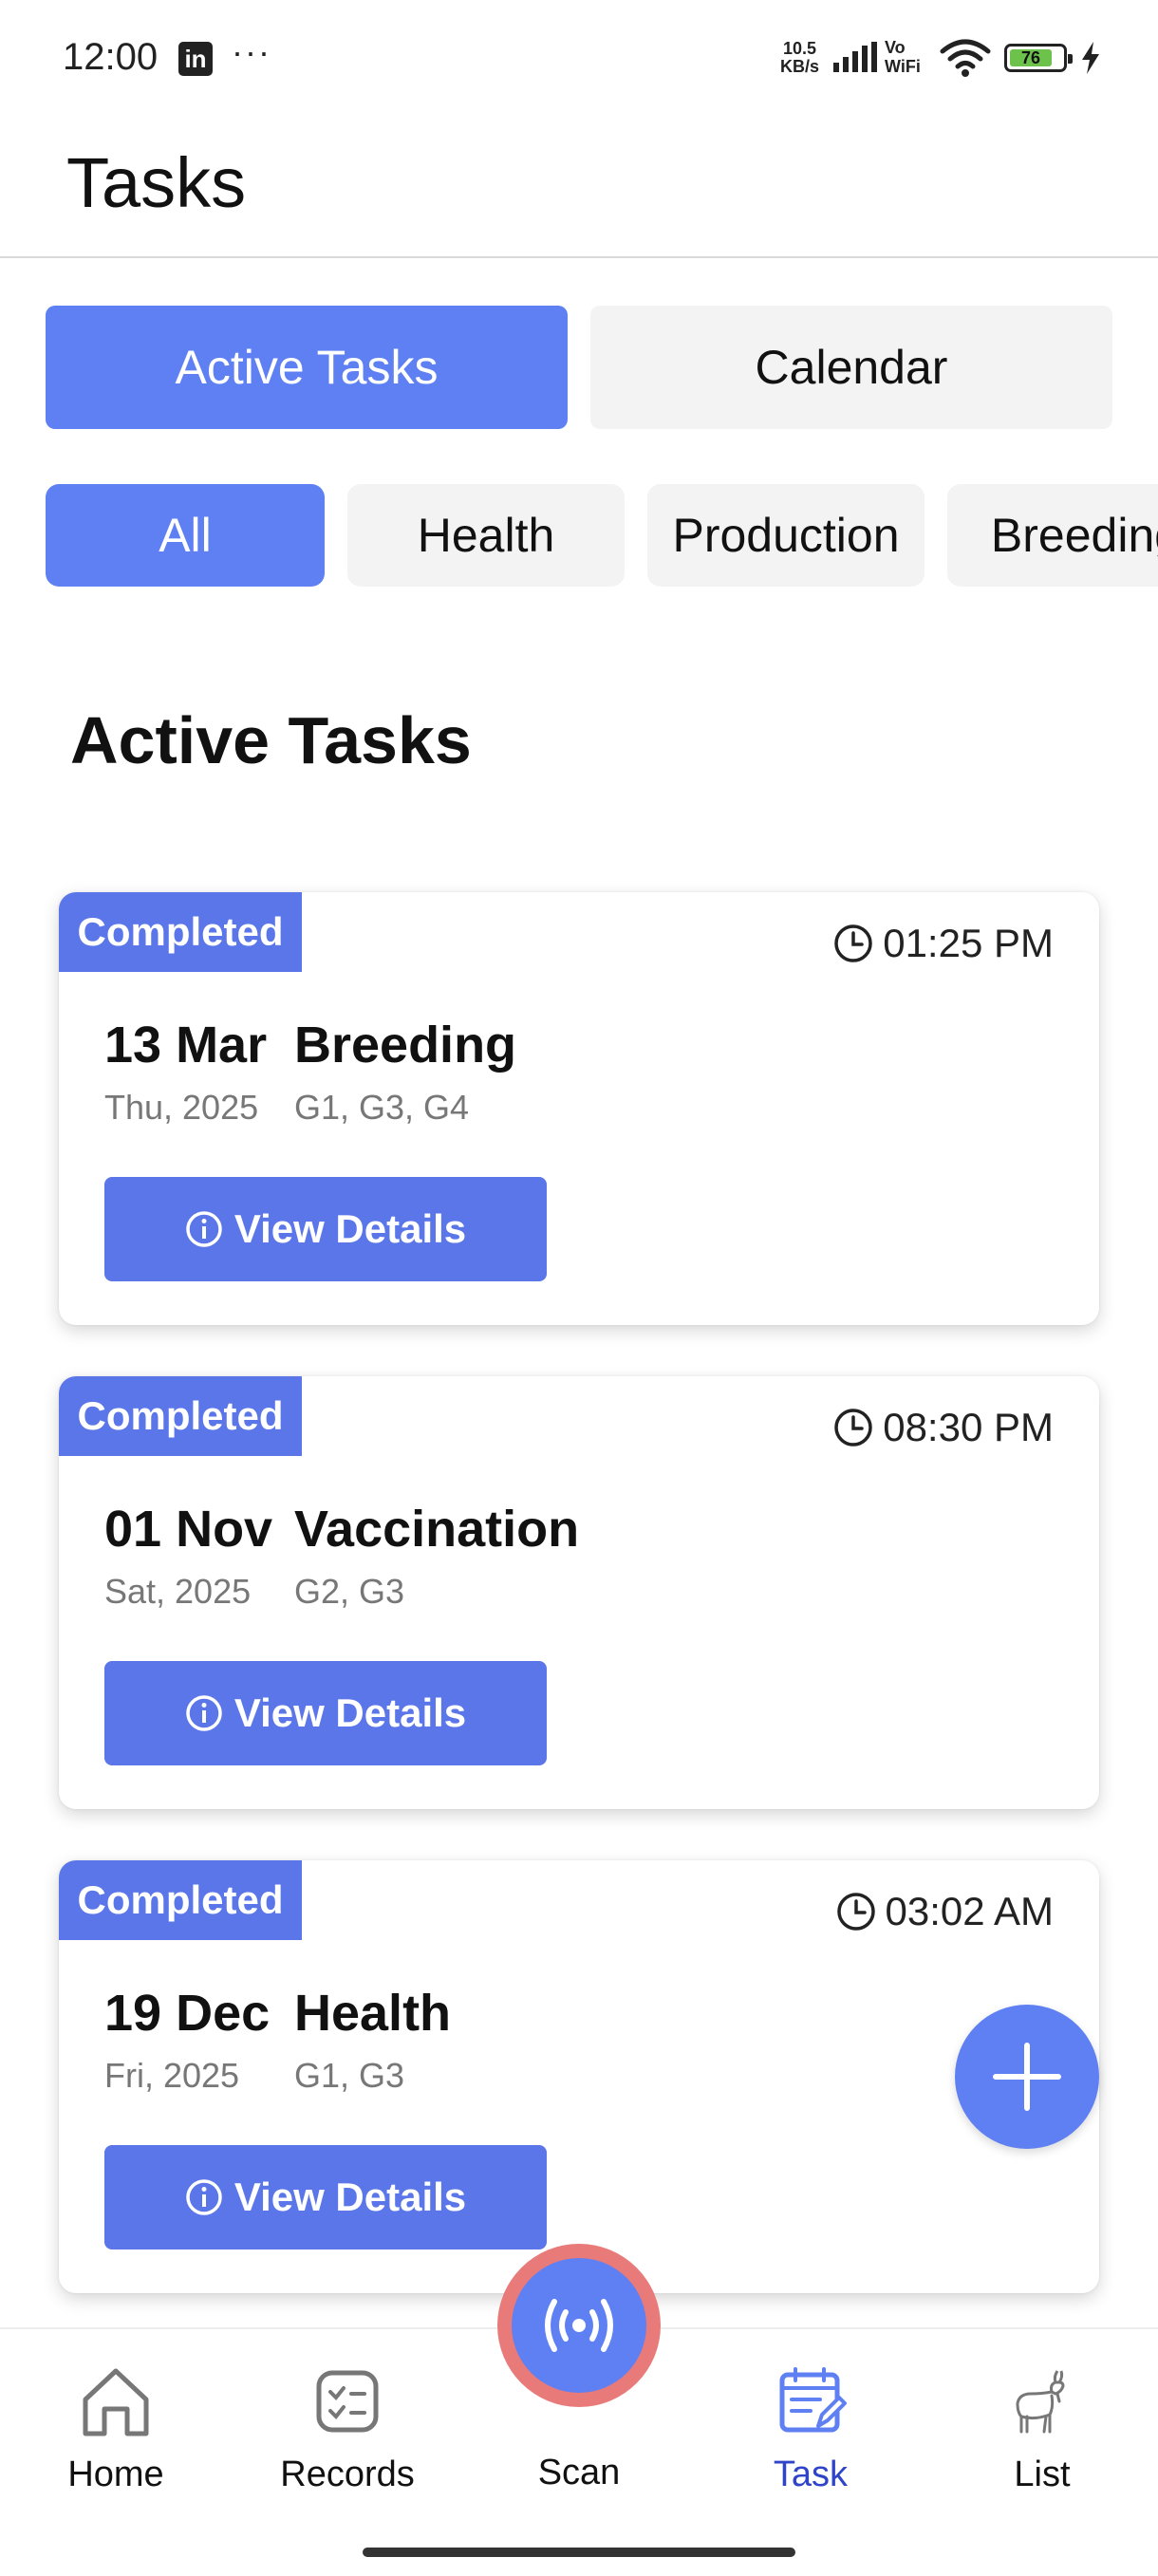 This screenshot has height=2576, width=1158. I want to click on task-time-text: 01:25 PM, so click(968, 943).